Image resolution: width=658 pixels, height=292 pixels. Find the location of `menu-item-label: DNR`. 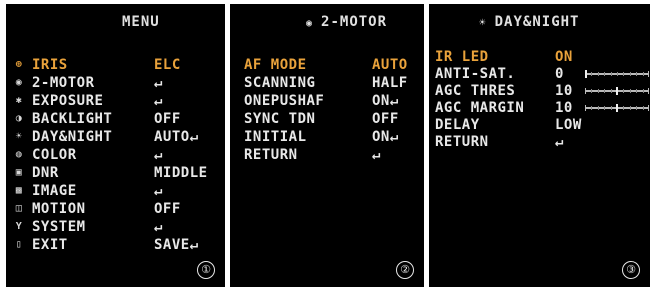

menu-item-label: DNR is located at coordinates (45, 173).